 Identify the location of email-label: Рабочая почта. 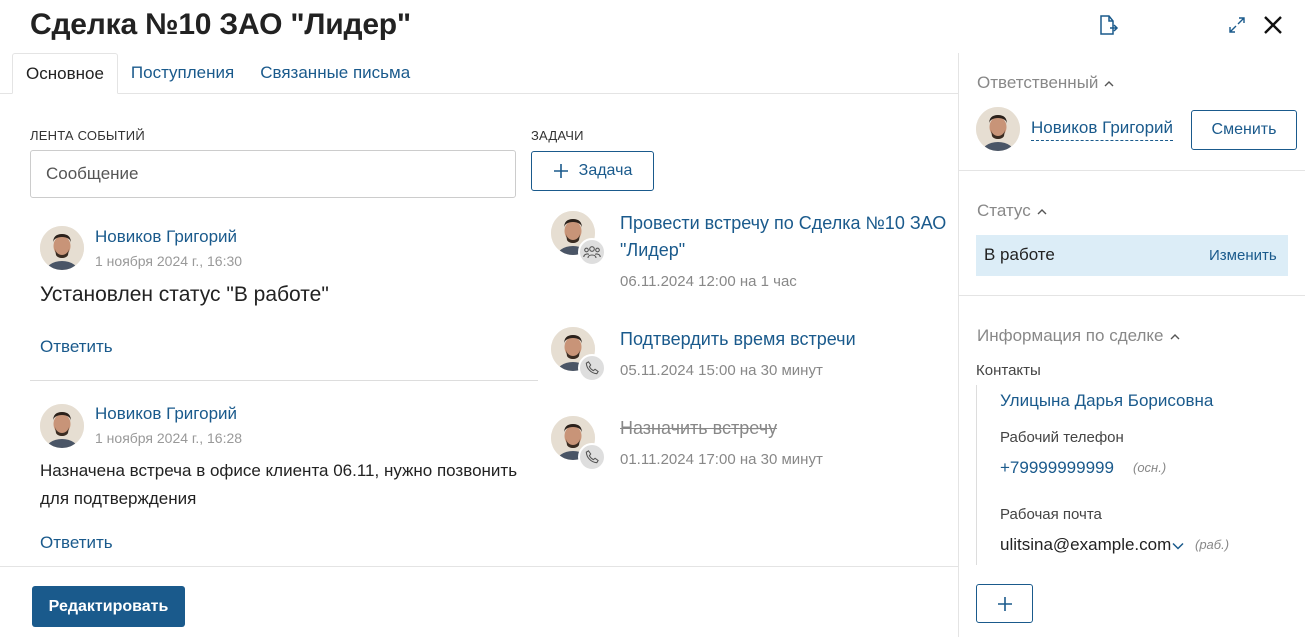
(1051, 514).